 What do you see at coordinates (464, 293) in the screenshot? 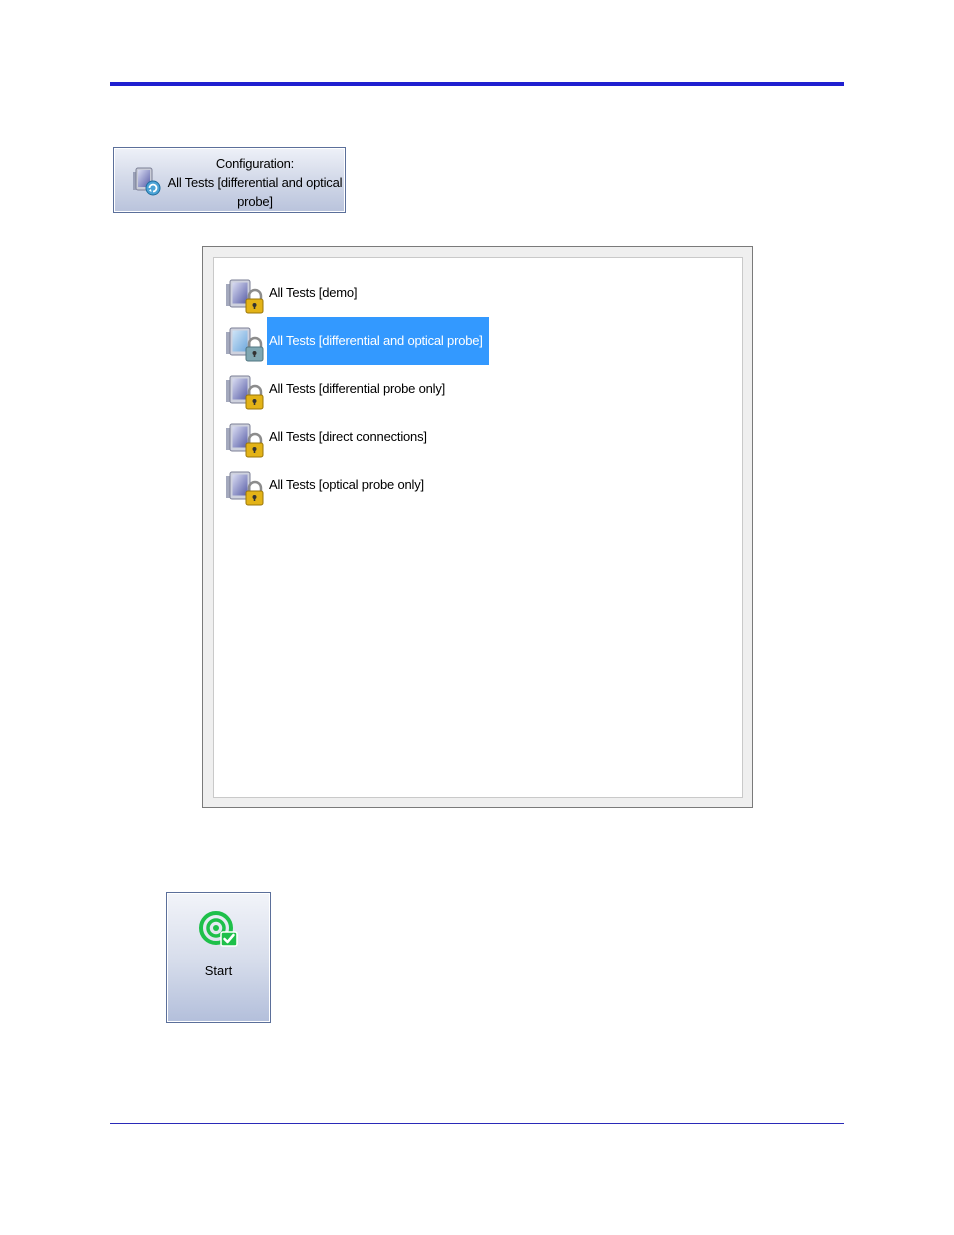
I see `config-list-item: All Tests [demo]` at bounding box center [464, 293].